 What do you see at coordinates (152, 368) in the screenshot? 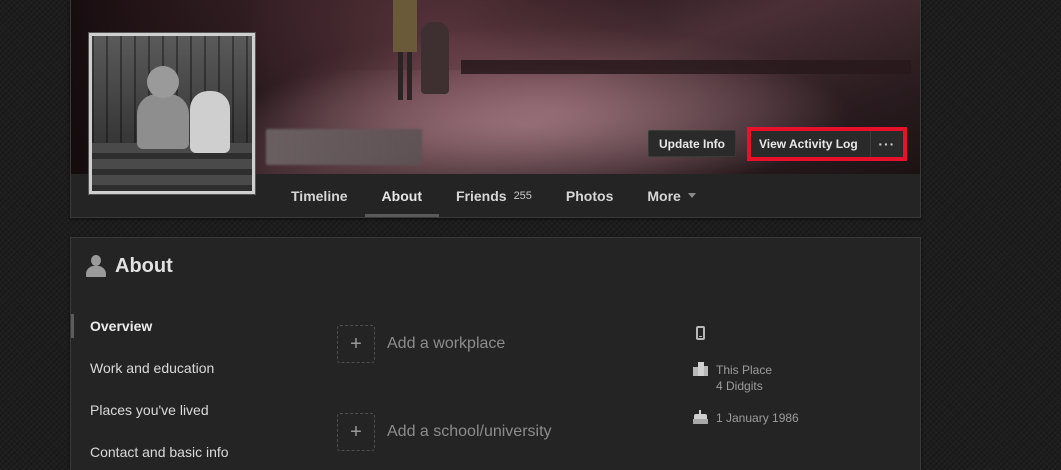
I see `nav-item-label: Work and education` at bounding box center [152, 368].